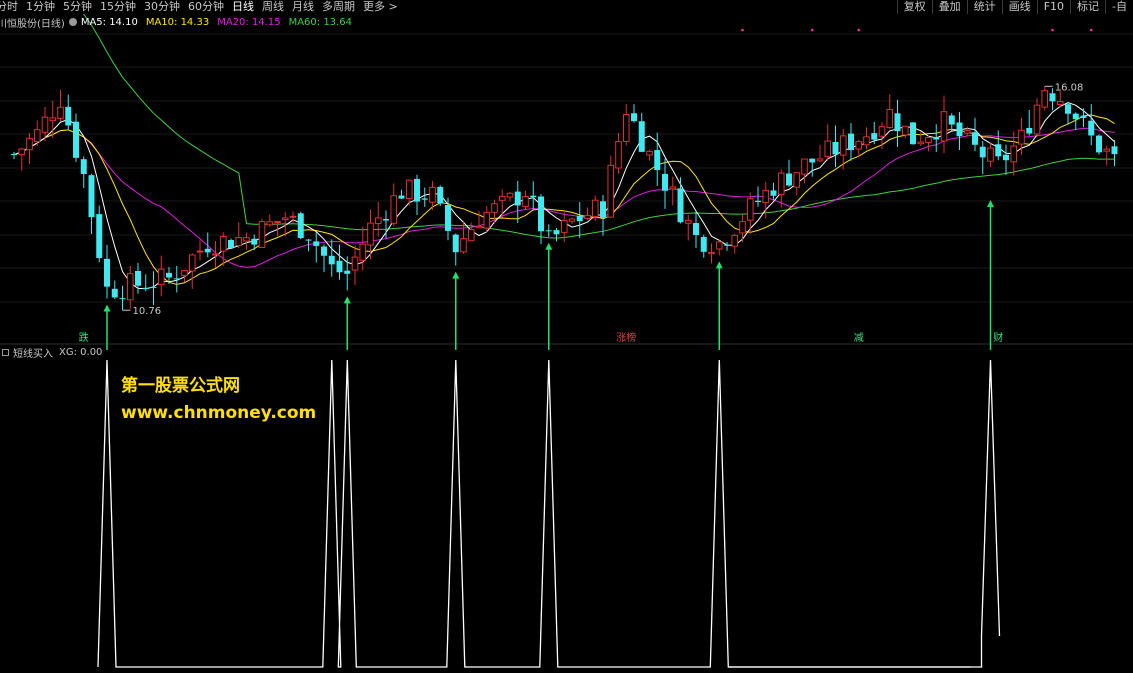 This screenshot has width=1133, height=673. I want to click on event-marker-label: 财, so click(998, 337).